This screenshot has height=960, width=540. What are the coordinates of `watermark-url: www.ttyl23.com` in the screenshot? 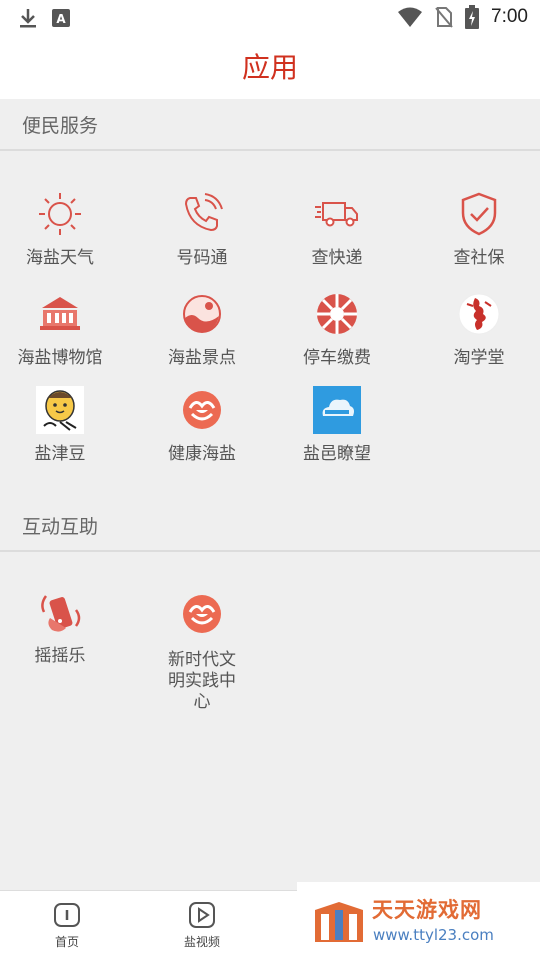 It's located at (433, 935).